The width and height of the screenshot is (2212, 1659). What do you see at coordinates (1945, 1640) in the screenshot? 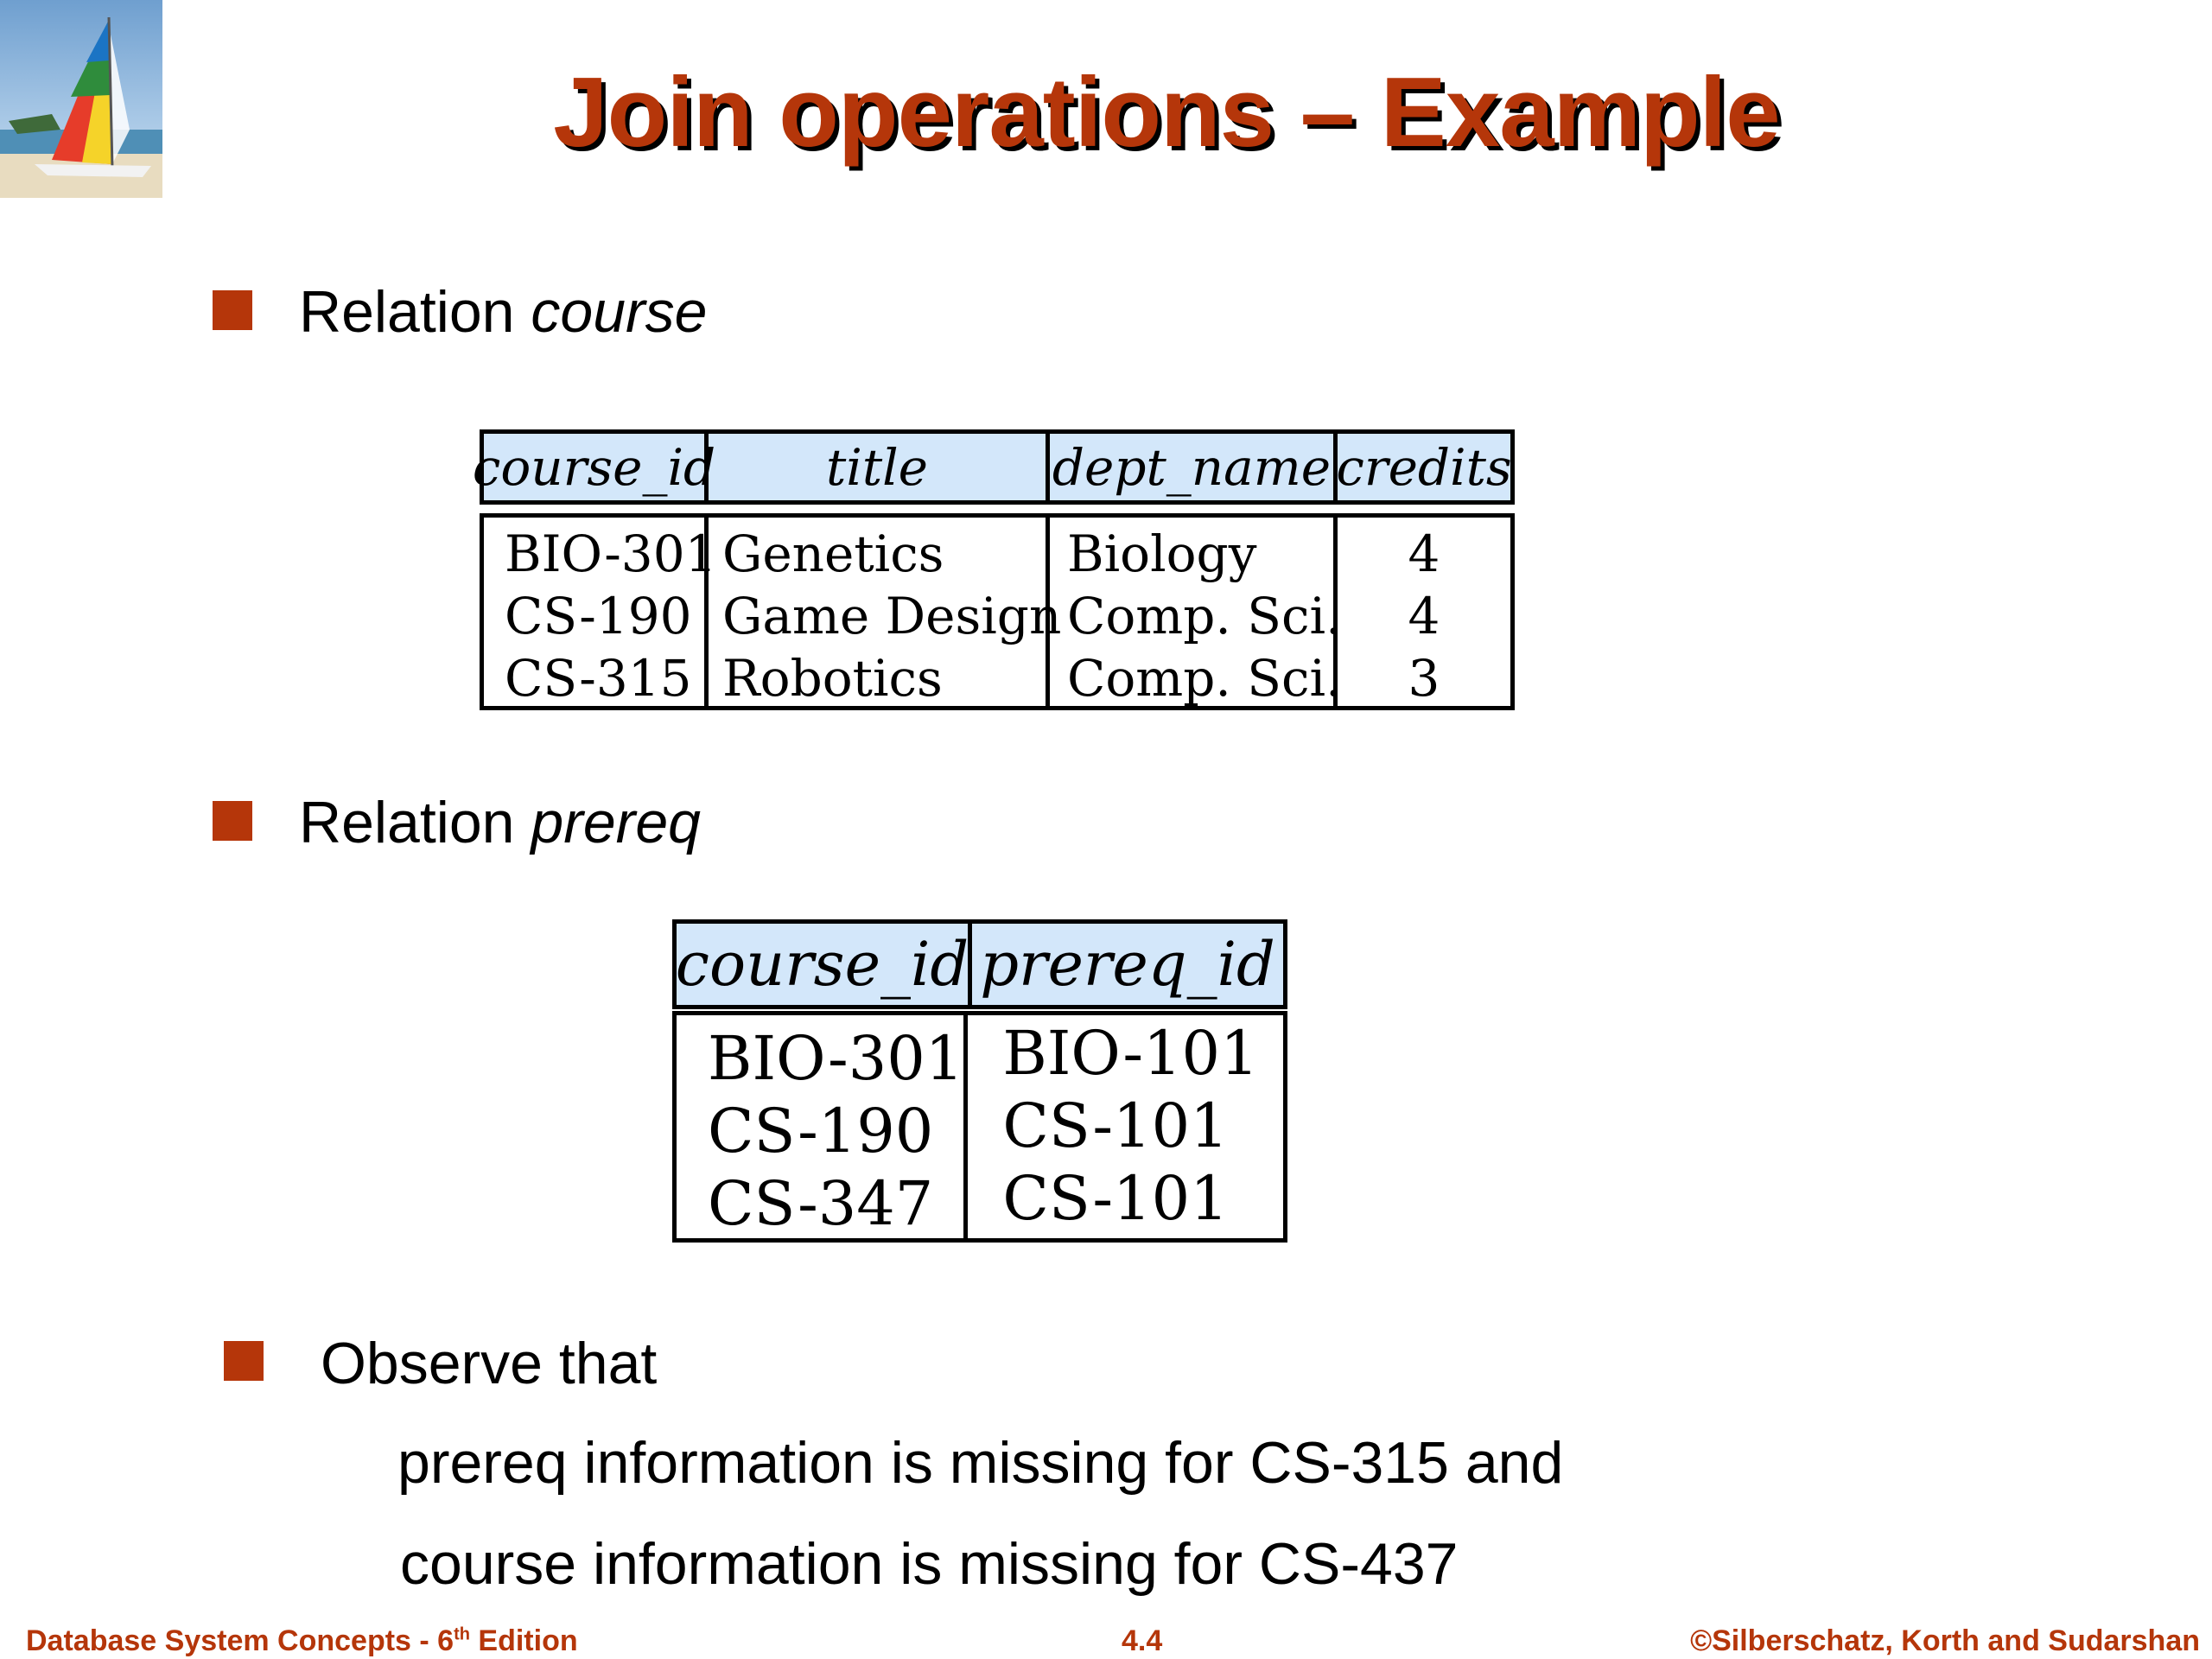
I see `footer-copyright: ©Silberschatz, Korth and Sudarshan` at bounding box center [1945, 1640].